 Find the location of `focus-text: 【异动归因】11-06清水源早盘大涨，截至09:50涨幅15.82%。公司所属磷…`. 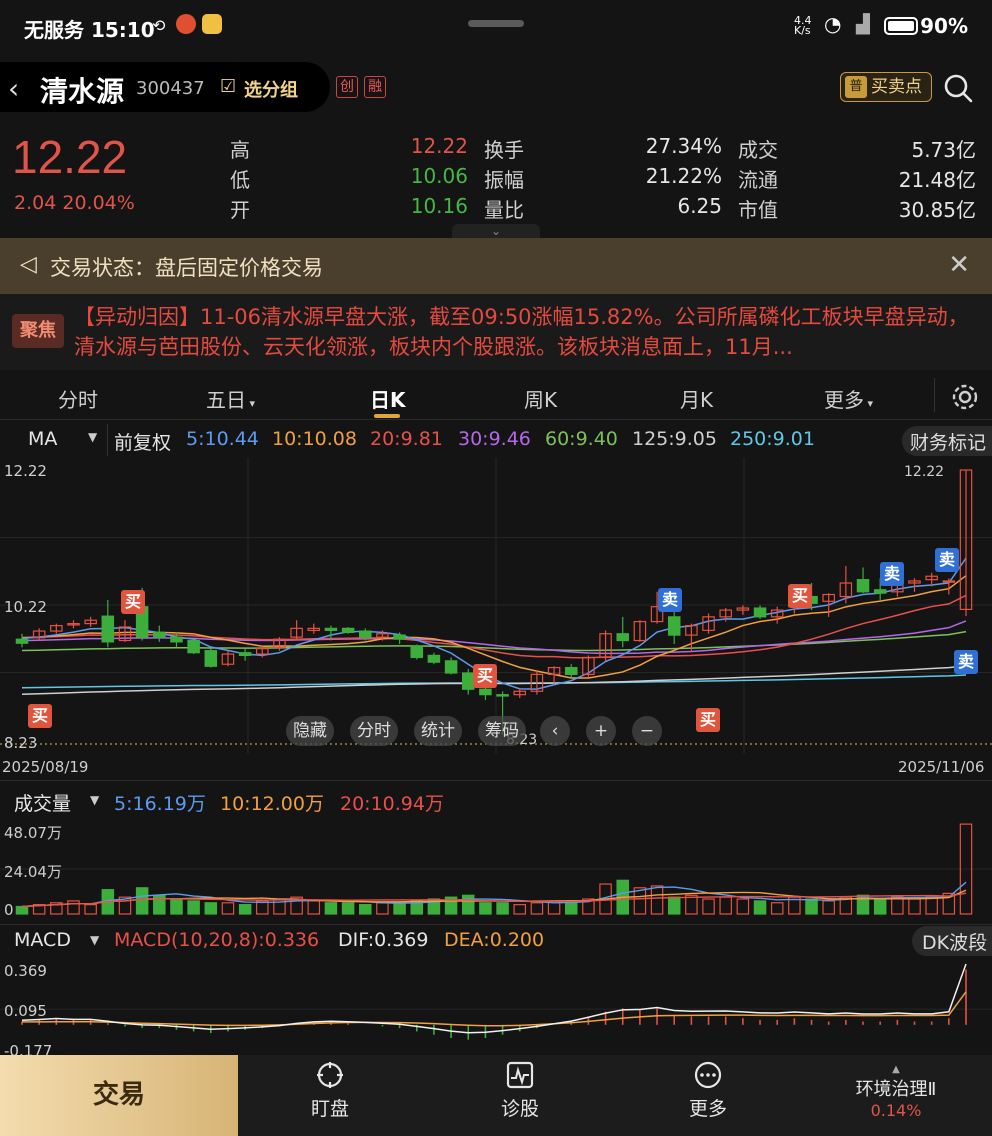

focus-text: 【异动归因】11-06清水源早盘大涨，截至09:50涨幅15.82%。公司所属磷… is located at coordinates (527, 332).